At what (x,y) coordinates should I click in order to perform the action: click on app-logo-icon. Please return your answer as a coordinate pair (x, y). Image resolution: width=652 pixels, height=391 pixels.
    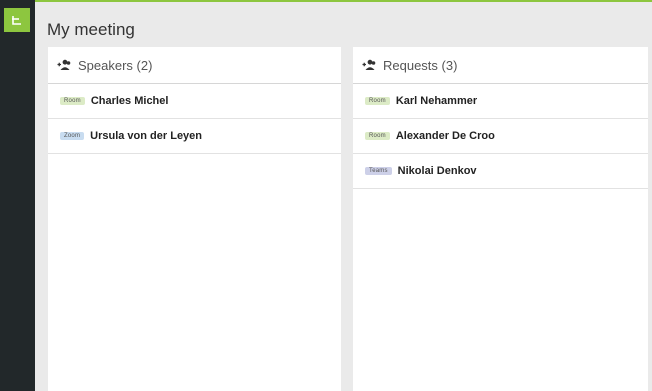
    Looking at the image, I should click on (17, 20).